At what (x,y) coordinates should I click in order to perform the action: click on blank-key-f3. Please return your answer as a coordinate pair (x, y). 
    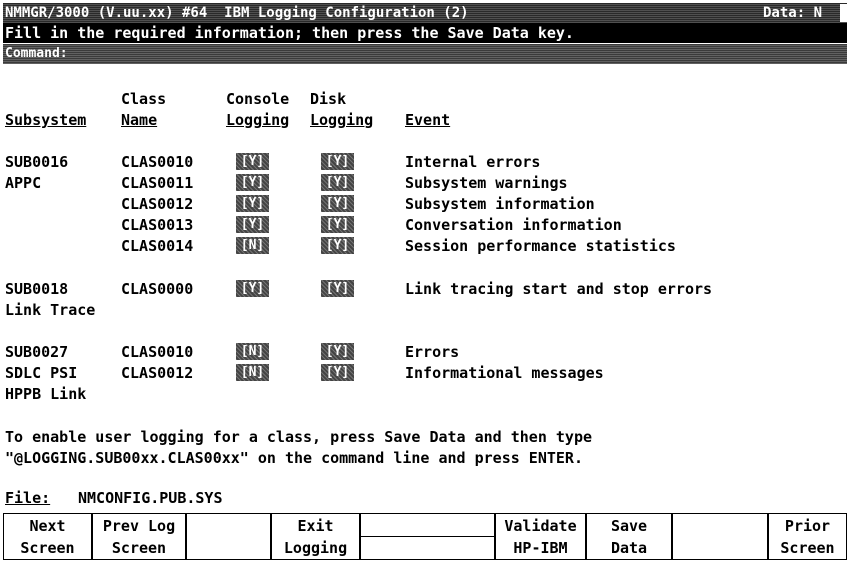
    Looking at the image, I should click on (229, 536).